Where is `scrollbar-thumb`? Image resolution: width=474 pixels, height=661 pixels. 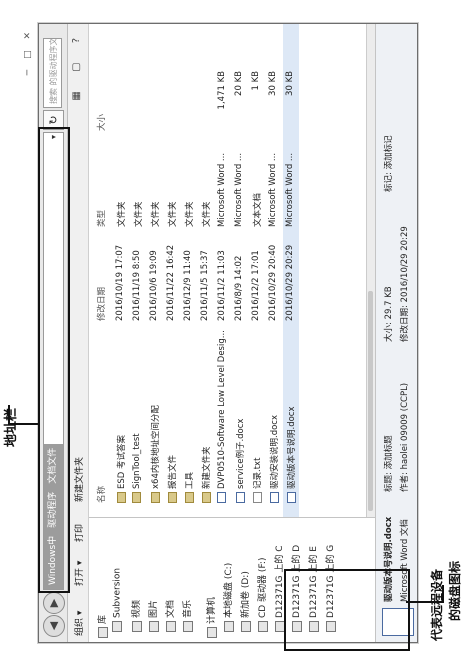 scrollbar-thumb is located at coordinates (370, 401).